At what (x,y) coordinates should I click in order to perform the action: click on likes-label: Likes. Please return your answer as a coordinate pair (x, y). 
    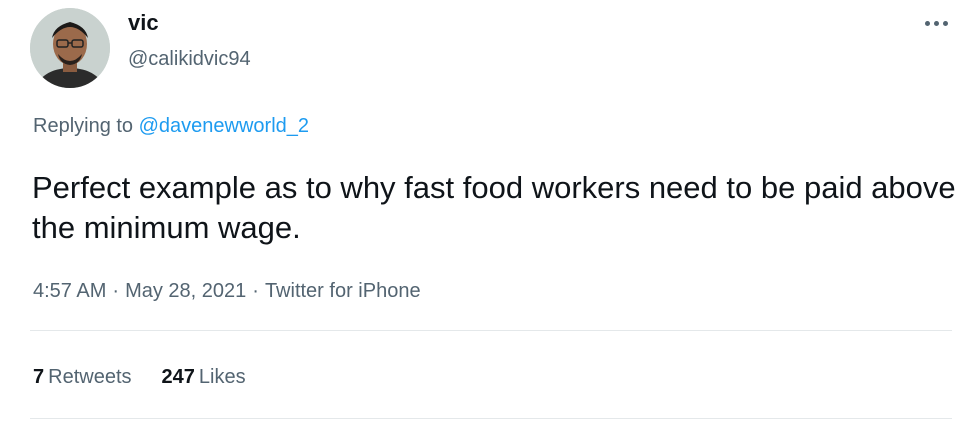
    Looking at the image, I should click on (222, 377).